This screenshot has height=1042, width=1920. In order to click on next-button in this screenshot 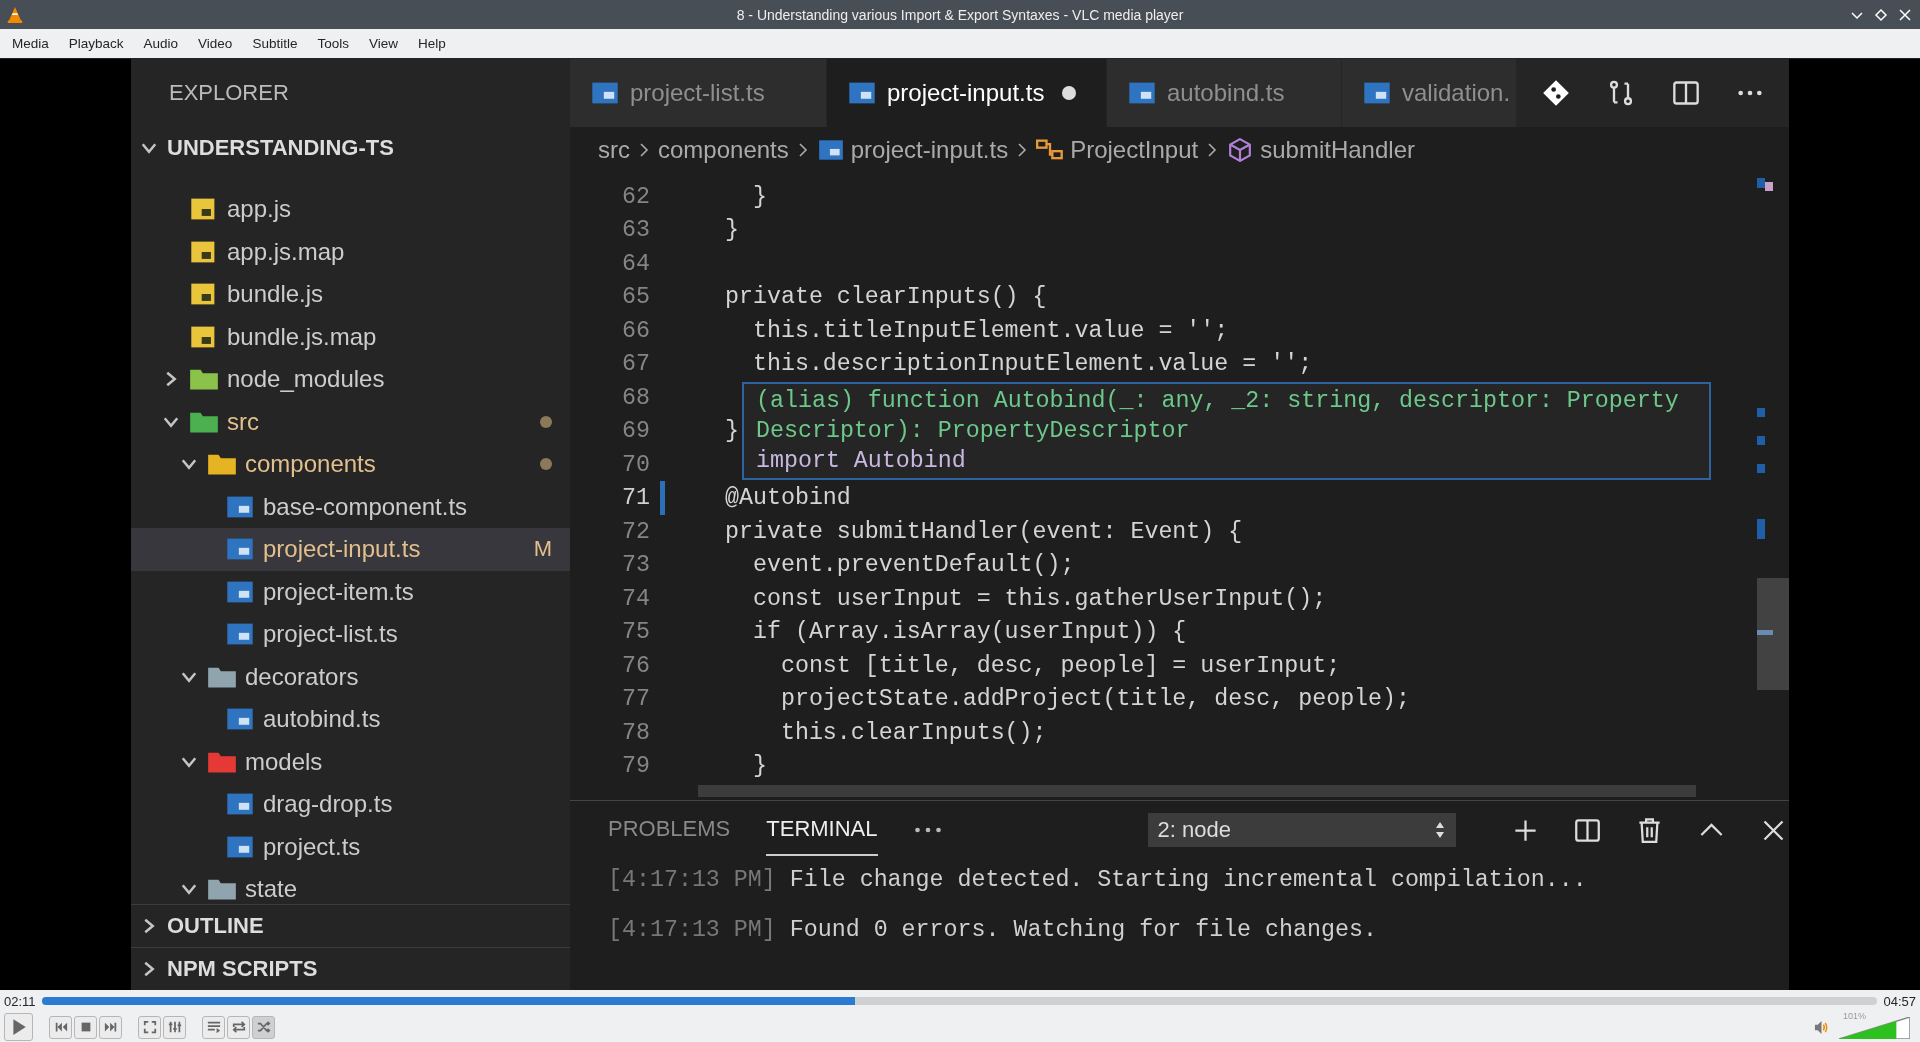, I will do `click(110, 1027)`.